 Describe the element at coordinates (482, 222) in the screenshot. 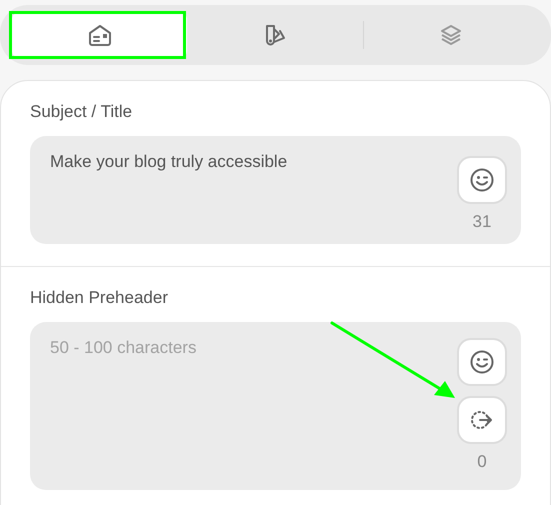

I see `character-count: 31` at that location.